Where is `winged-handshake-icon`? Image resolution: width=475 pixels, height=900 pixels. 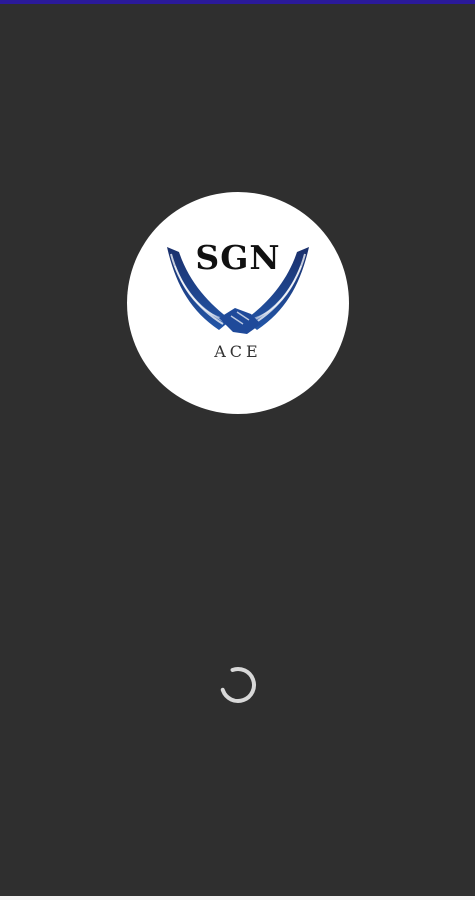
winged-handshake-icon is located at coordinates (238, 290).